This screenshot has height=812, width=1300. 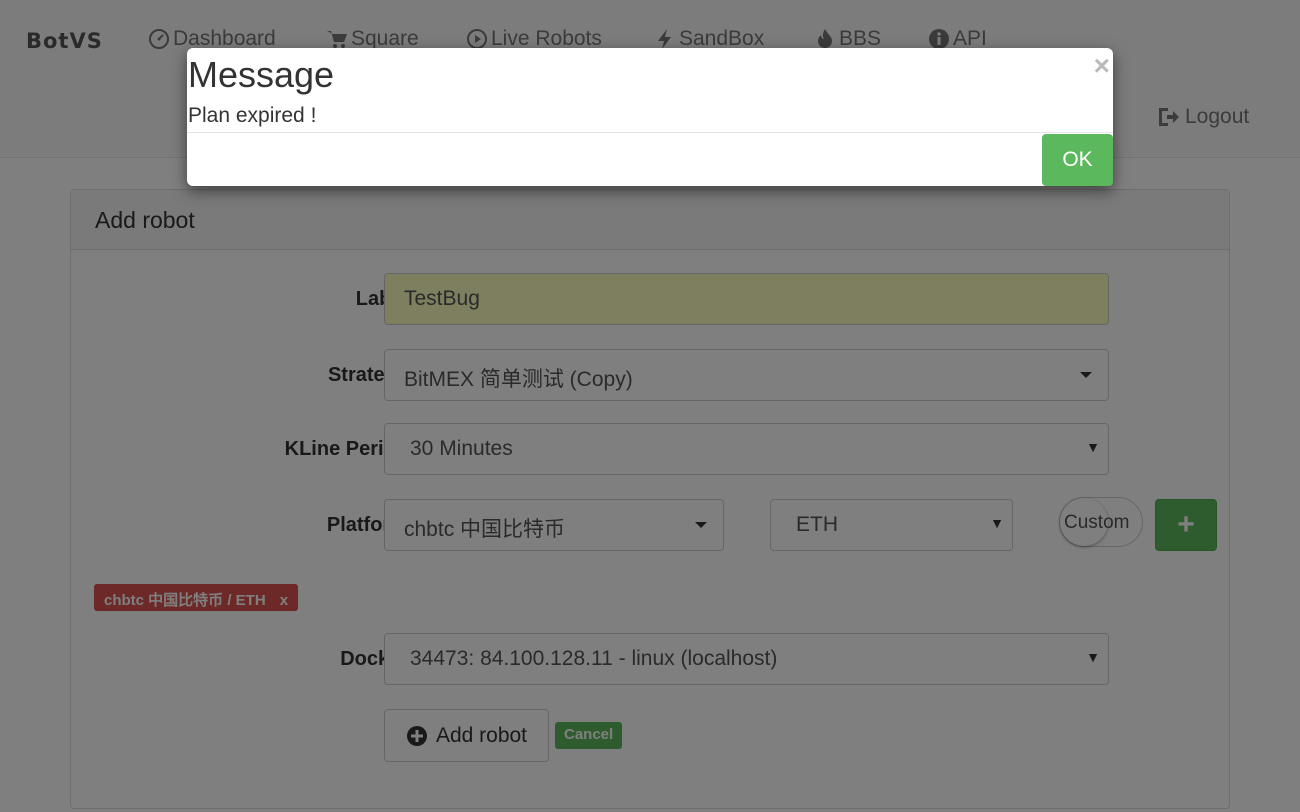 What do you see at coordinates (650, 117) in the screenshot?
I see `message-modal: Message × Plan expired ! OK` at bounding box center [650, 117].